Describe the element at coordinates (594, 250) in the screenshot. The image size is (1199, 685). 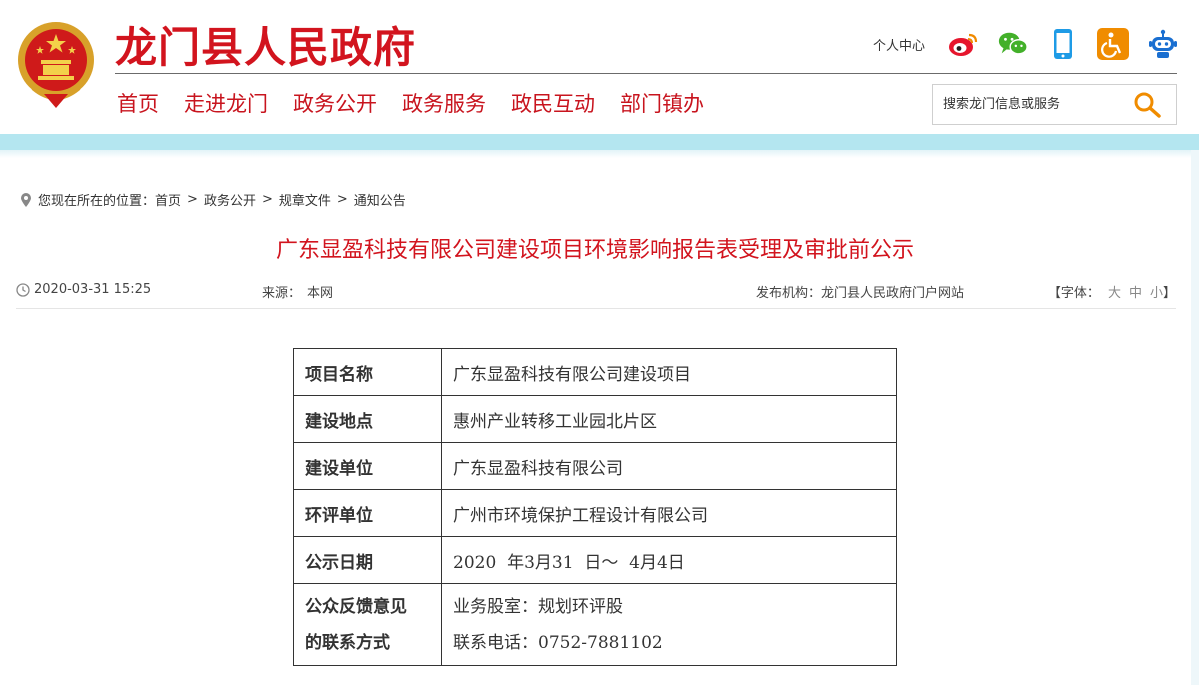
I see `article-title: 广东显盈科技有限公司建设项目环境影响报告表受理及审批前公示` at that location.